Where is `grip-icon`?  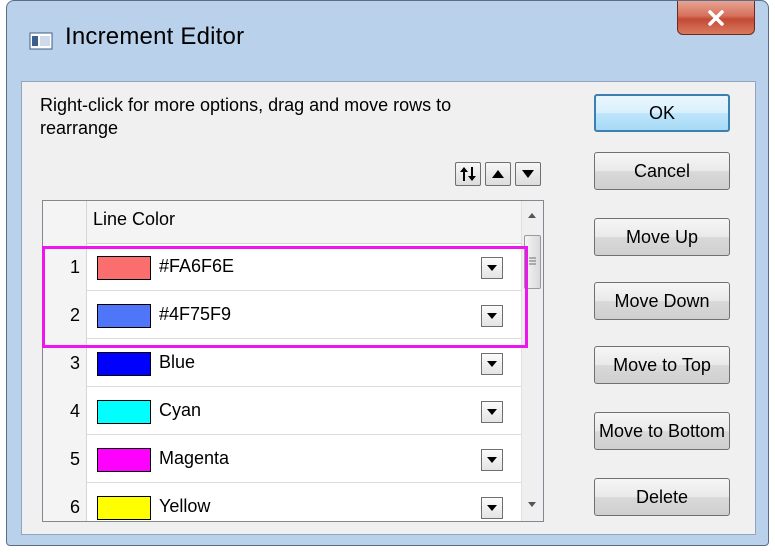
grip-icon is located at coordinates (532, 261).